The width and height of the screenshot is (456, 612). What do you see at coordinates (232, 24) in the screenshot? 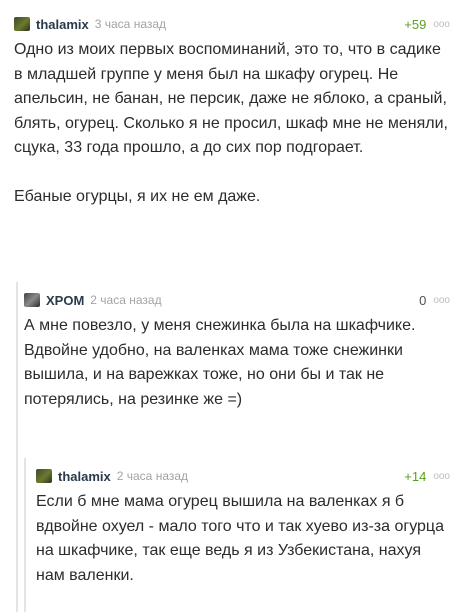
I see `comment-header: thalamix 3 часа назад +59 ooo` at bounding box center [232, 24].